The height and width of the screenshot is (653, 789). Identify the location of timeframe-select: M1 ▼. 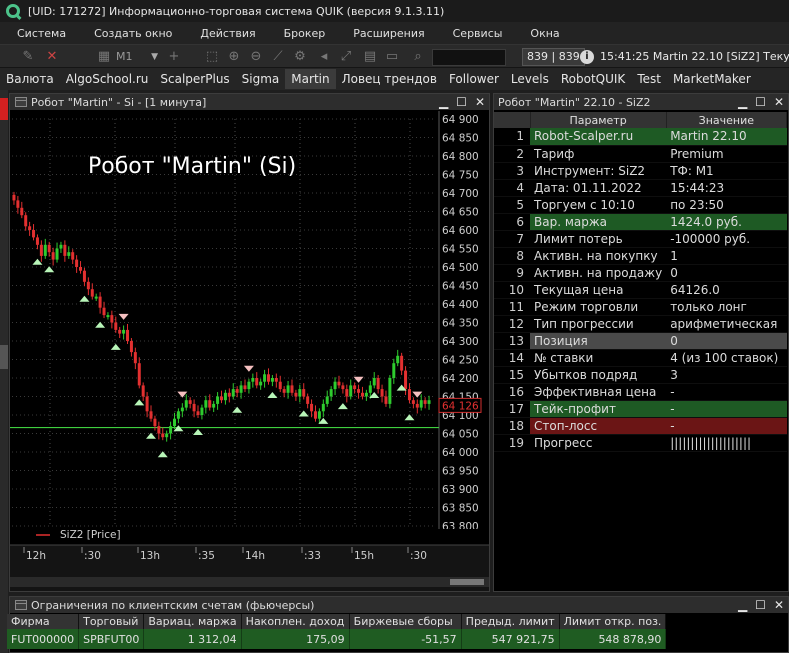
(136, 57).